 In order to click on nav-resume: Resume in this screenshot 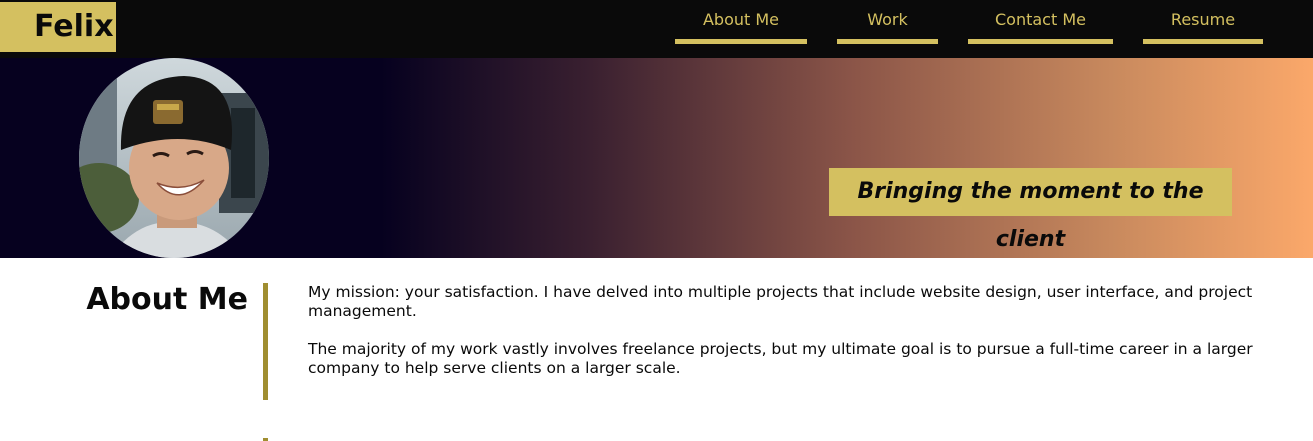, I will do `click(1203, 22)`.